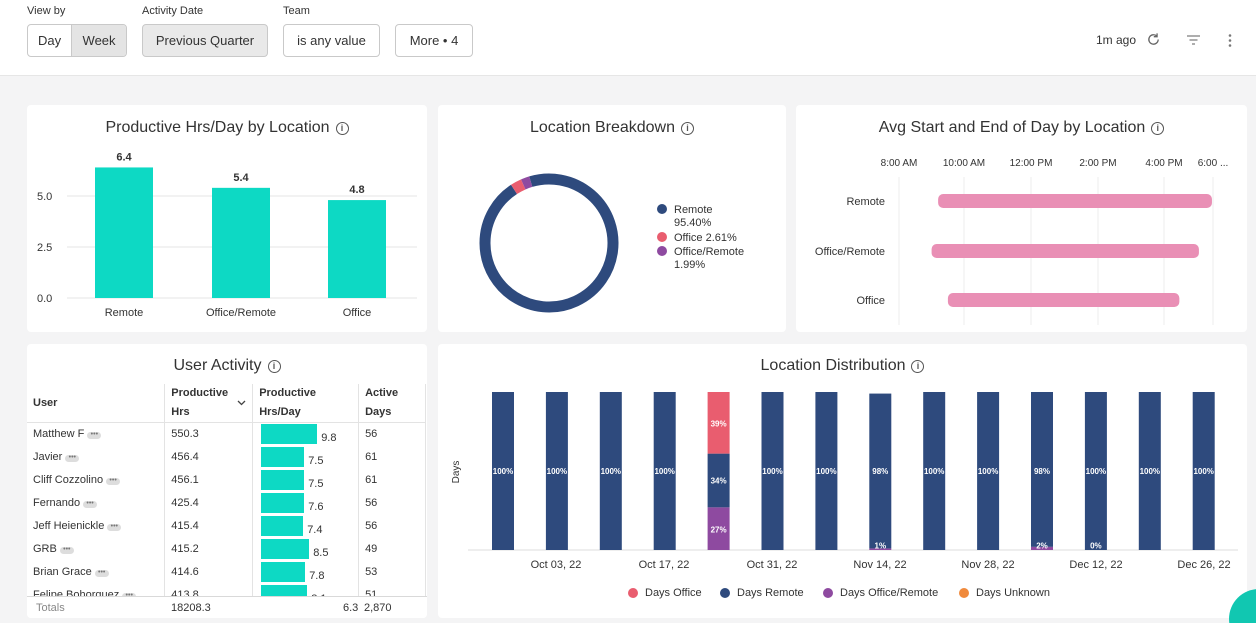 The height and width of the screenshot is (623, 1256). What do you see at coordinates (69, 526) in the screenshot?
I see `user-name: Jeff Heienickle` at bounding box center [69, 526].